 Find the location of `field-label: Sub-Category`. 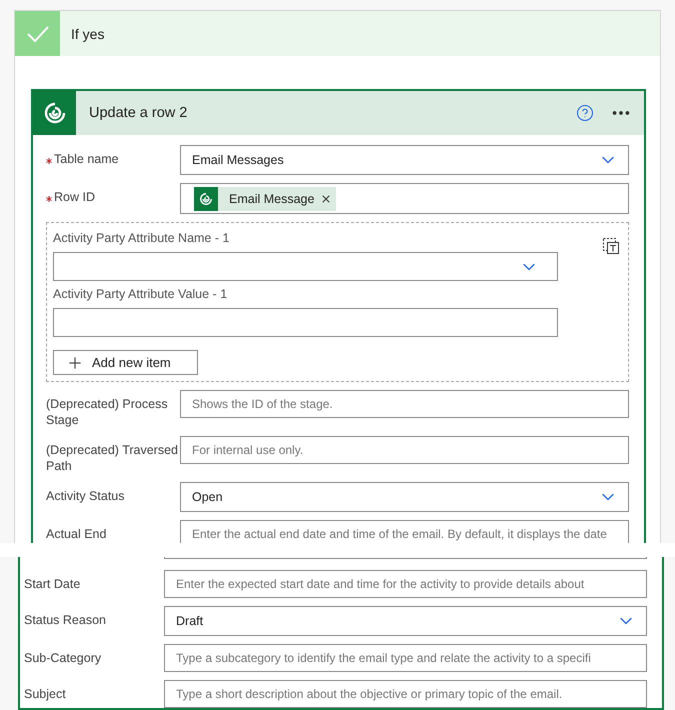

field-label: Sub-Category is located at coordinates (63, 658).